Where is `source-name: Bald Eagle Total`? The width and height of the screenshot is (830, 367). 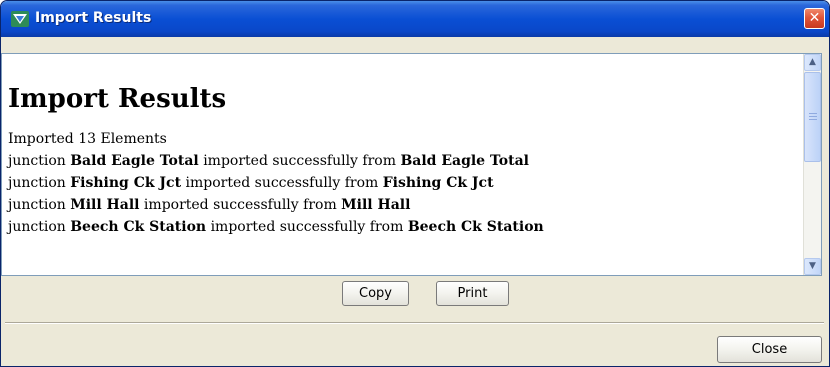 source-name: Bald Eagle Total is located at coordinates (464, 161).